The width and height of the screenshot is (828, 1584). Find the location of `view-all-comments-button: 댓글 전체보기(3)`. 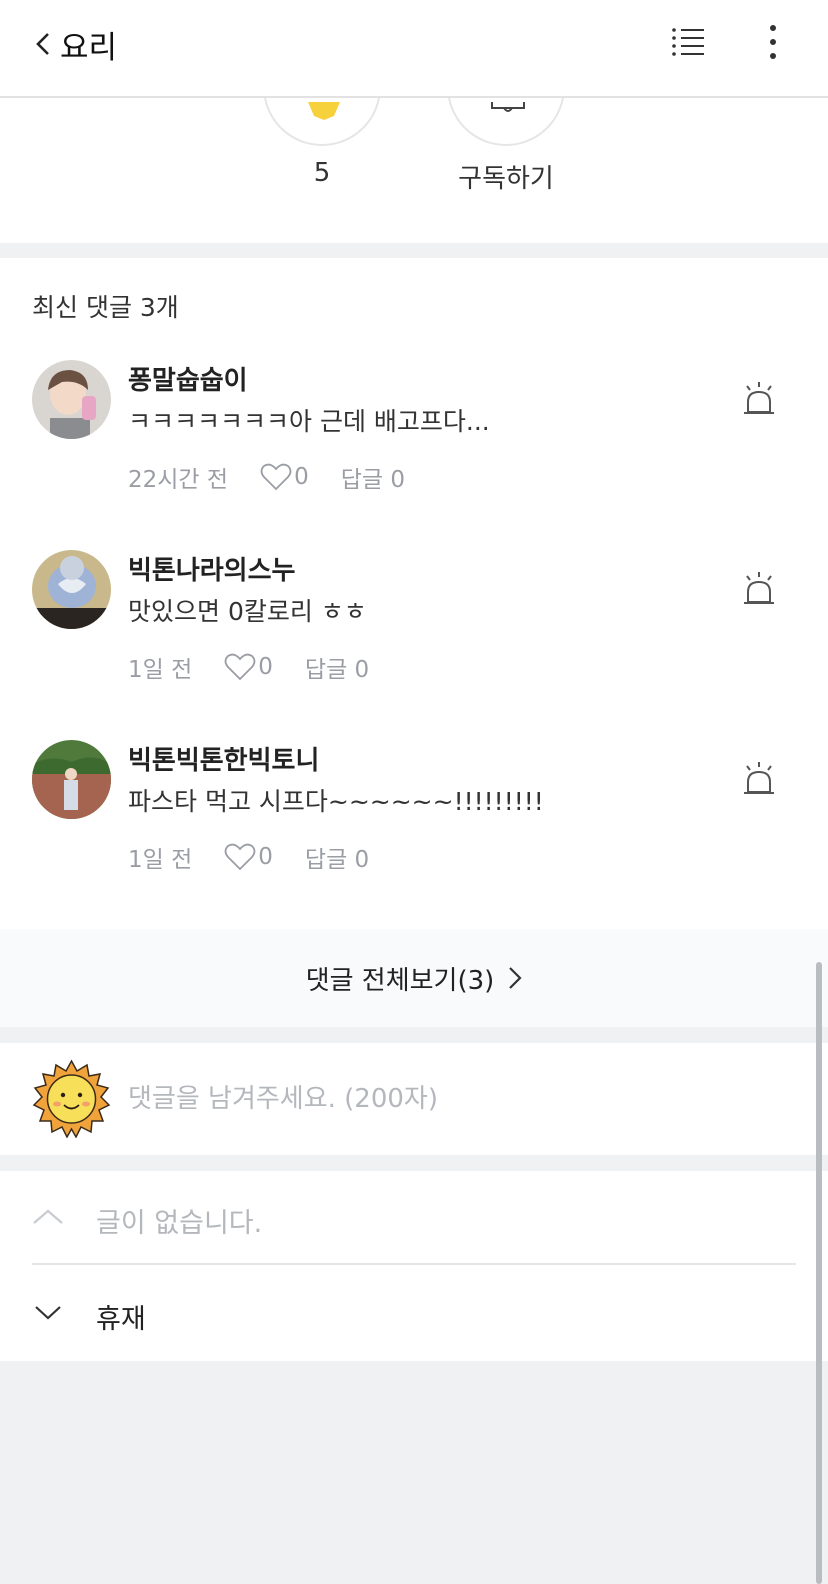

view-all-comments-button: 댓글 전체보기(3) is located at coordinates (414, 978).